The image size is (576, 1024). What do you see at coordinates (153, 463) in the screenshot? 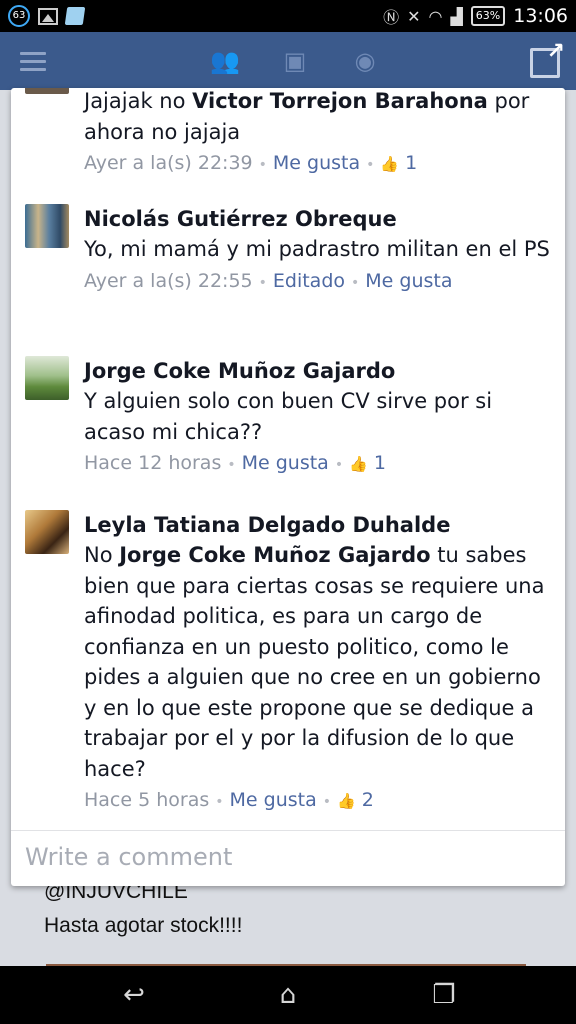
I see `comment-time: Hace 12 horas` at bounding box center [153, 463].